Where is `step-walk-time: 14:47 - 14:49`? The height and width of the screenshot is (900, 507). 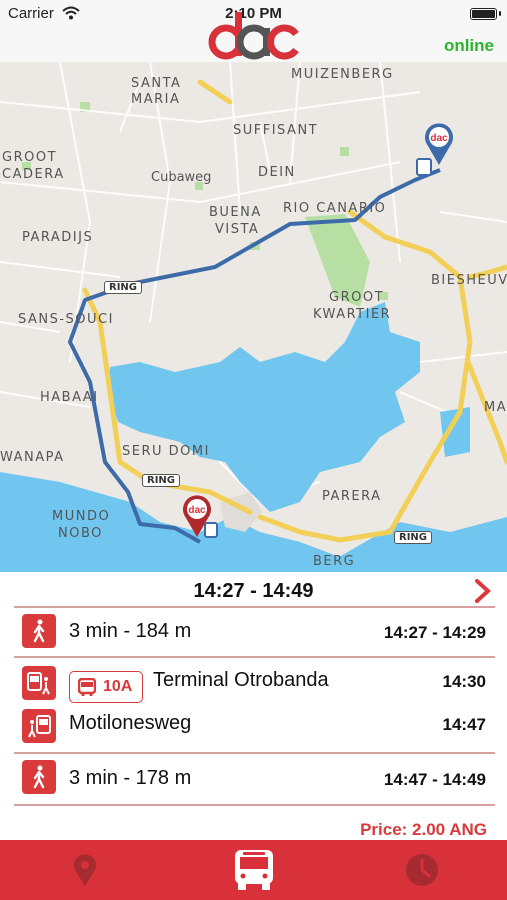
step-walk-time: 14:47 - 14:49 is located at coordinates (434, 779).